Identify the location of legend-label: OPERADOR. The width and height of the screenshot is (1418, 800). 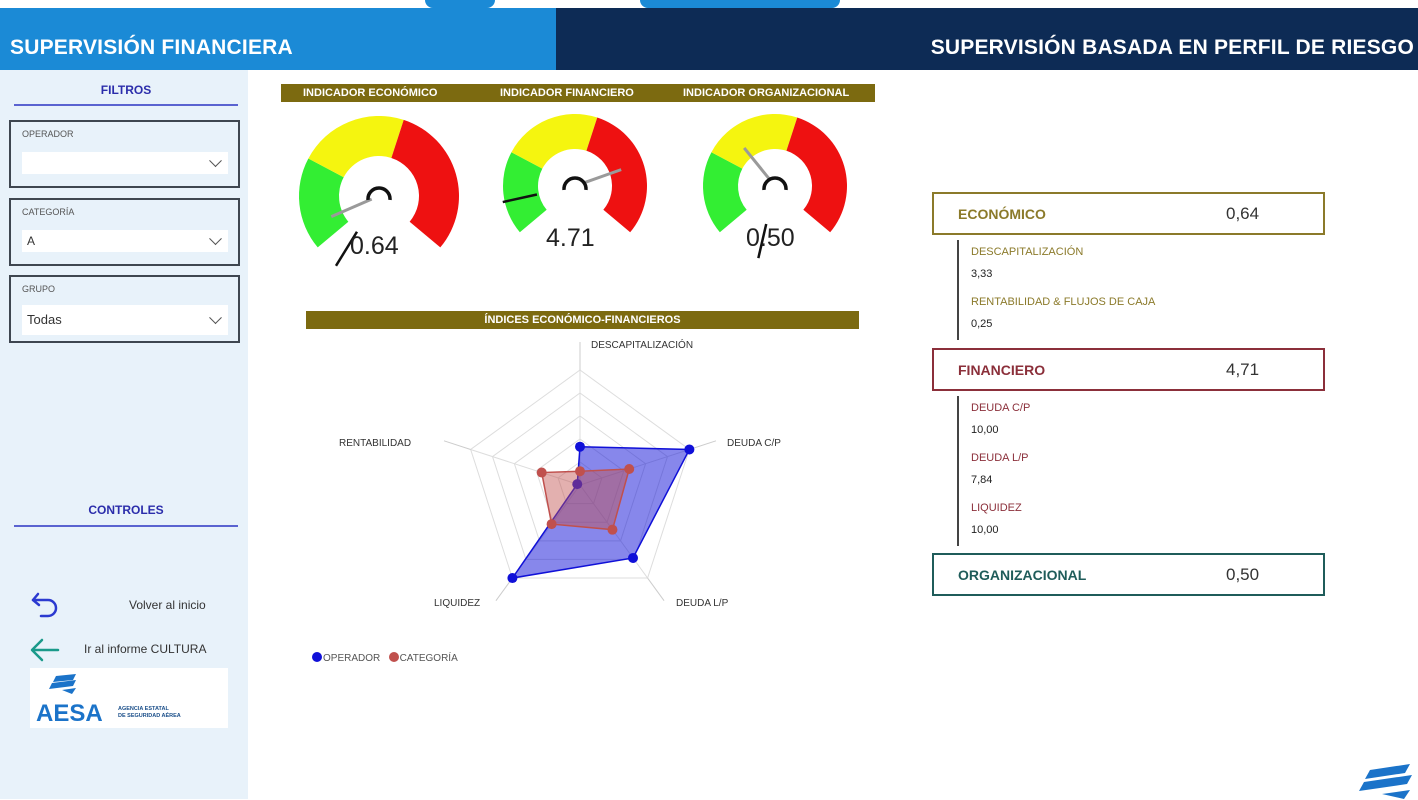
(352, 658).